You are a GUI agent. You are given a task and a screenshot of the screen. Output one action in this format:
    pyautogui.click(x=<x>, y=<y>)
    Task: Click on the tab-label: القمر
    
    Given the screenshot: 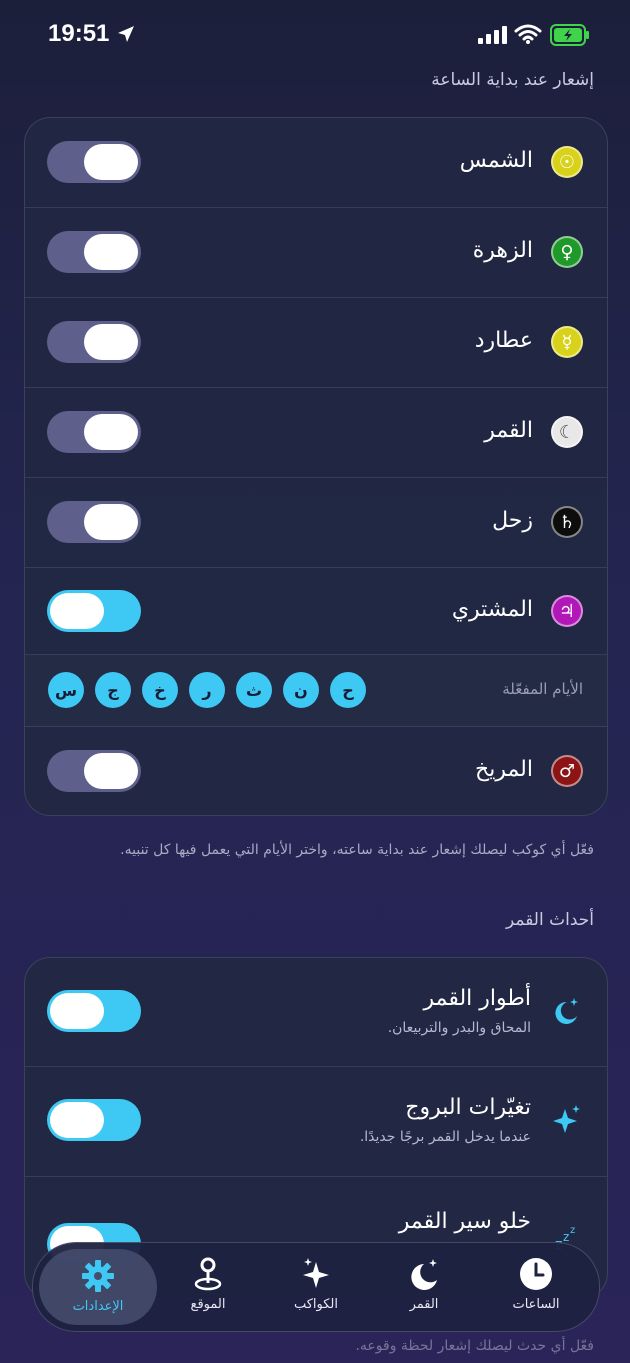 What is the action you would take?
    pyautogui.click(x=424, y=1304)
    